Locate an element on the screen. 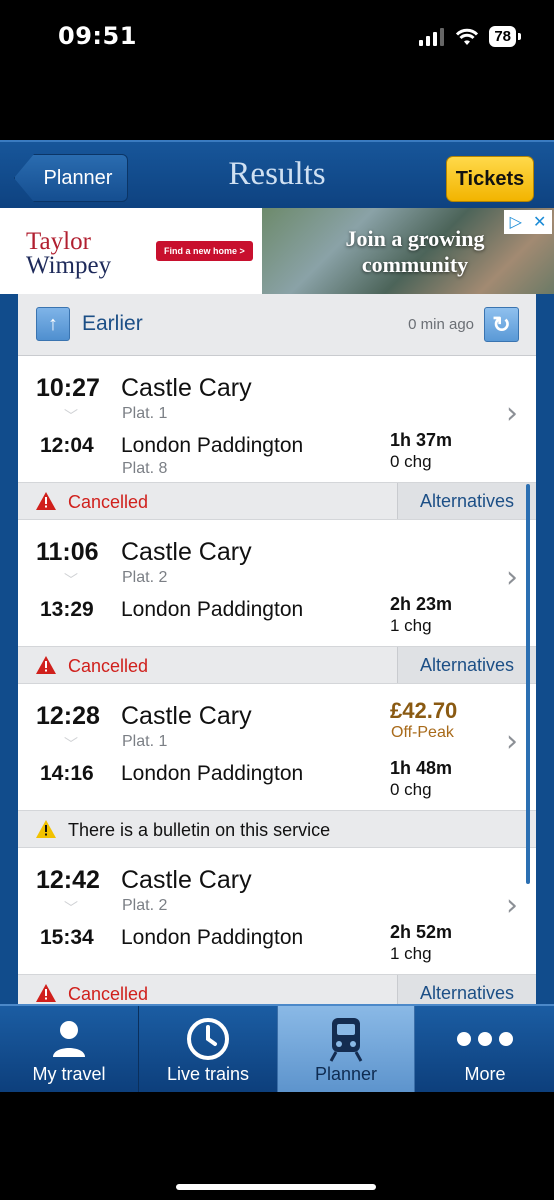 The image size is (554, 1200). advert-brand: Taylor Wimpey is located at coordinates (69, 253).